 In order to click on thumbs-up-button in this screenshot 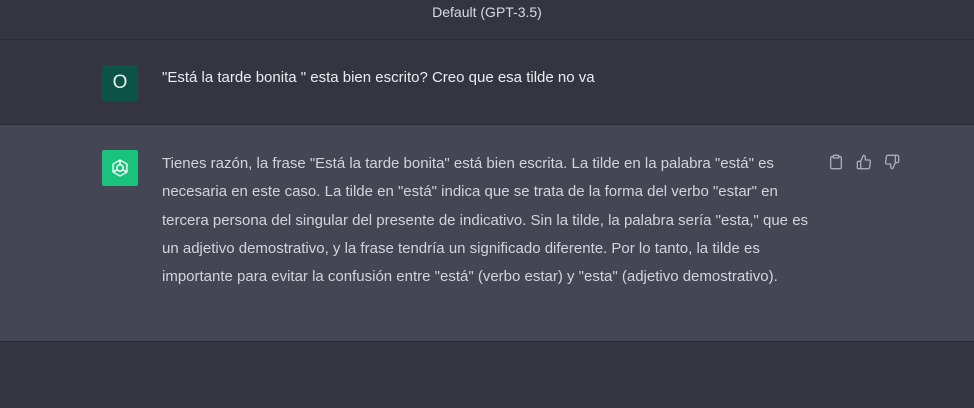, I will do `click(864, 162)`.